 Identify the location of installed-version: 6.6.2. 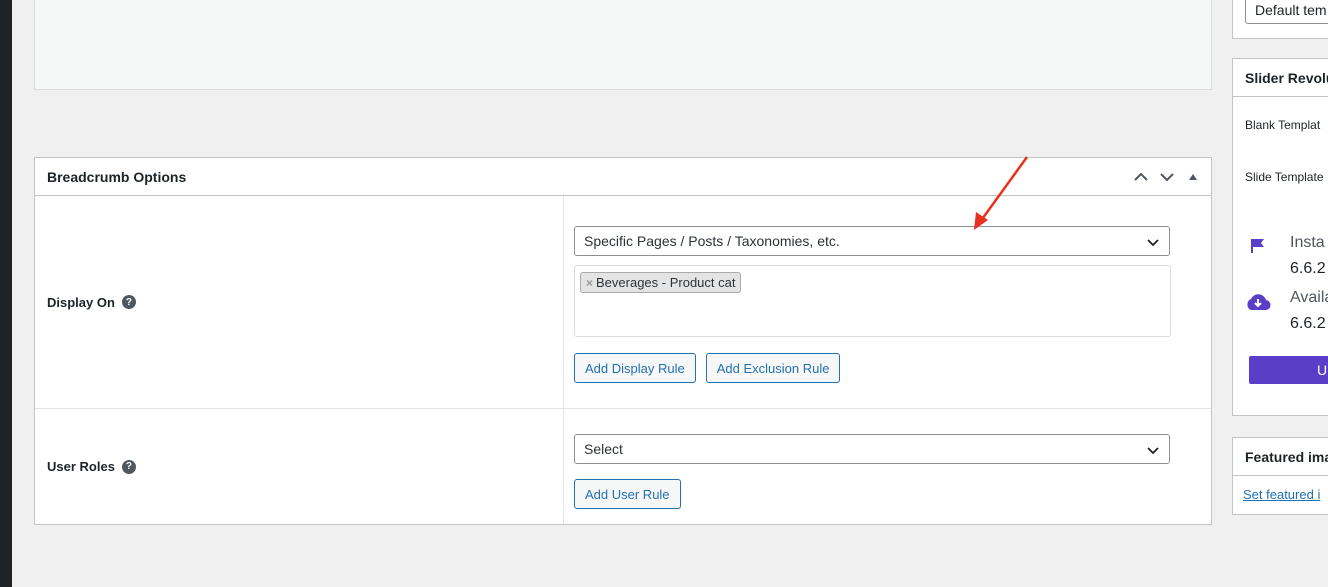
(1308, 268).